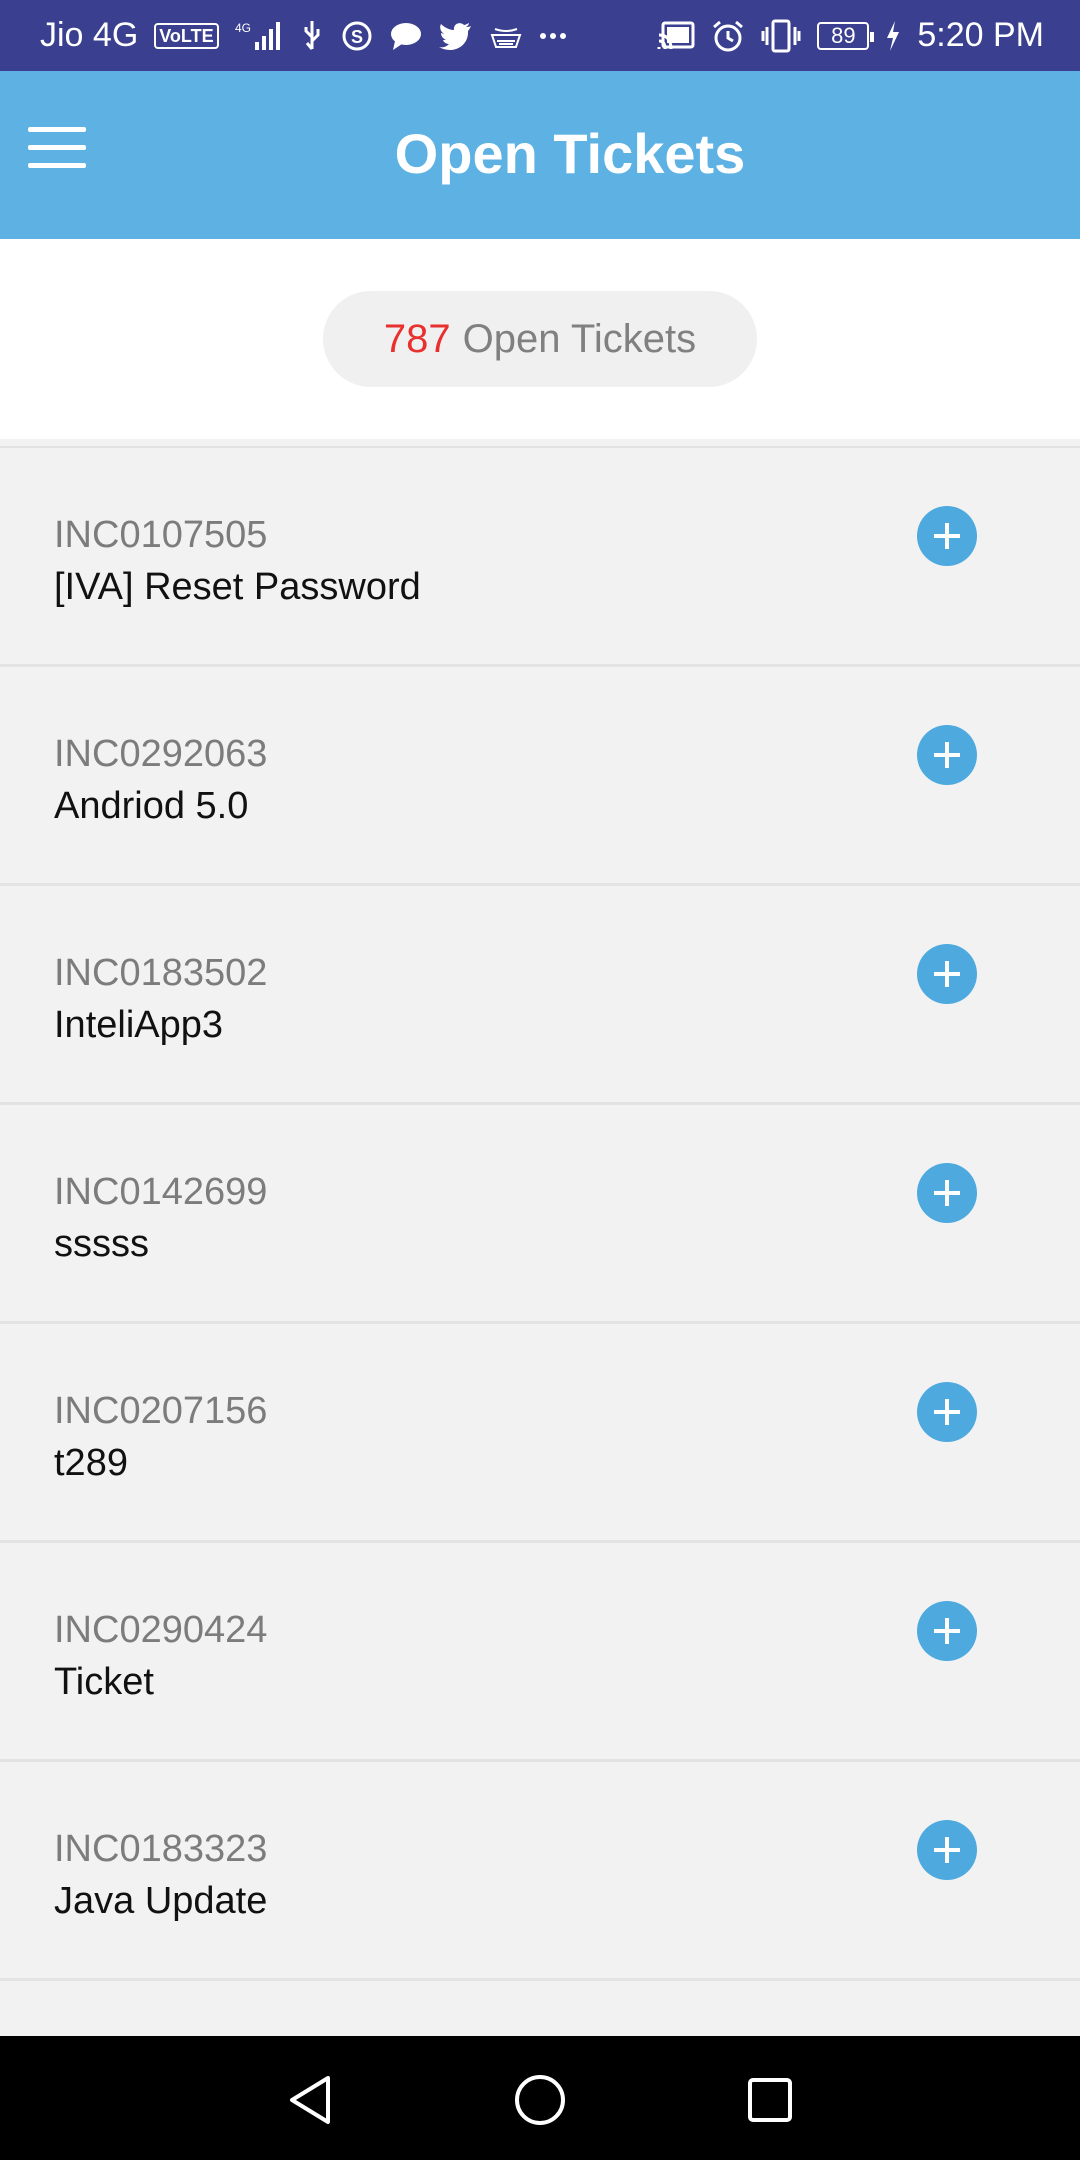 Image resolution: width=1080 pixels, height=2160 pixels. Describe the element at coordinates (259, 36) in the screenshot. I see `signal-icon: 4G` at that location.